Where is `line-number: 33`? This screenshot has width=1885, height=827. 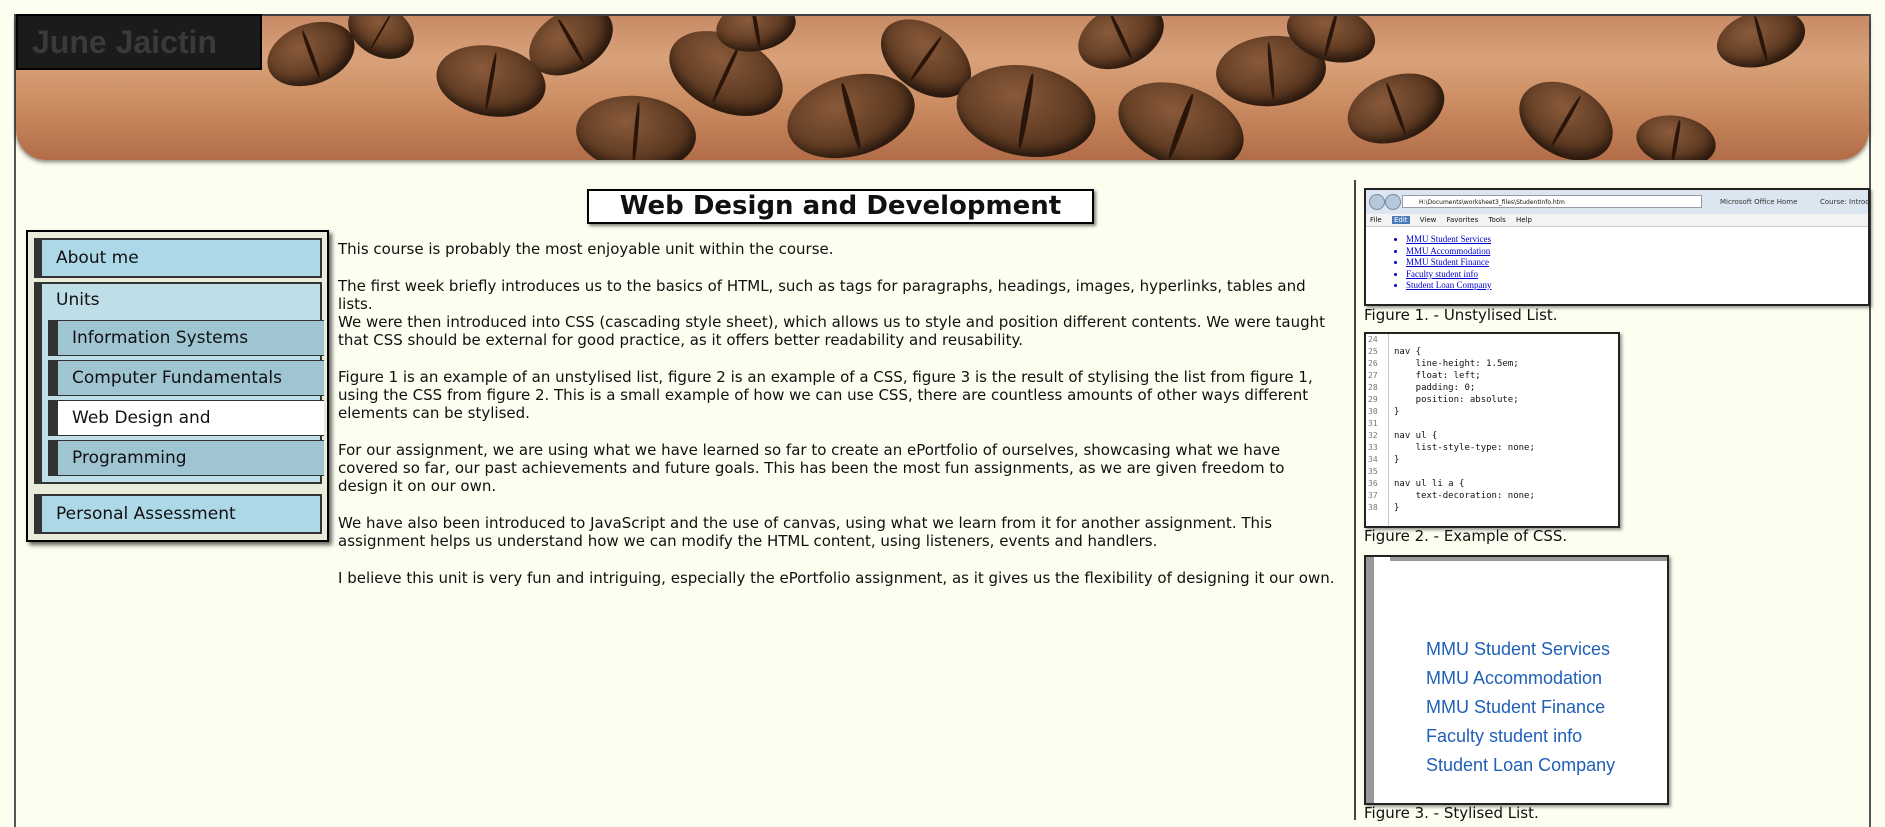 line-number: 33 is located at coordinates (1373, 447).